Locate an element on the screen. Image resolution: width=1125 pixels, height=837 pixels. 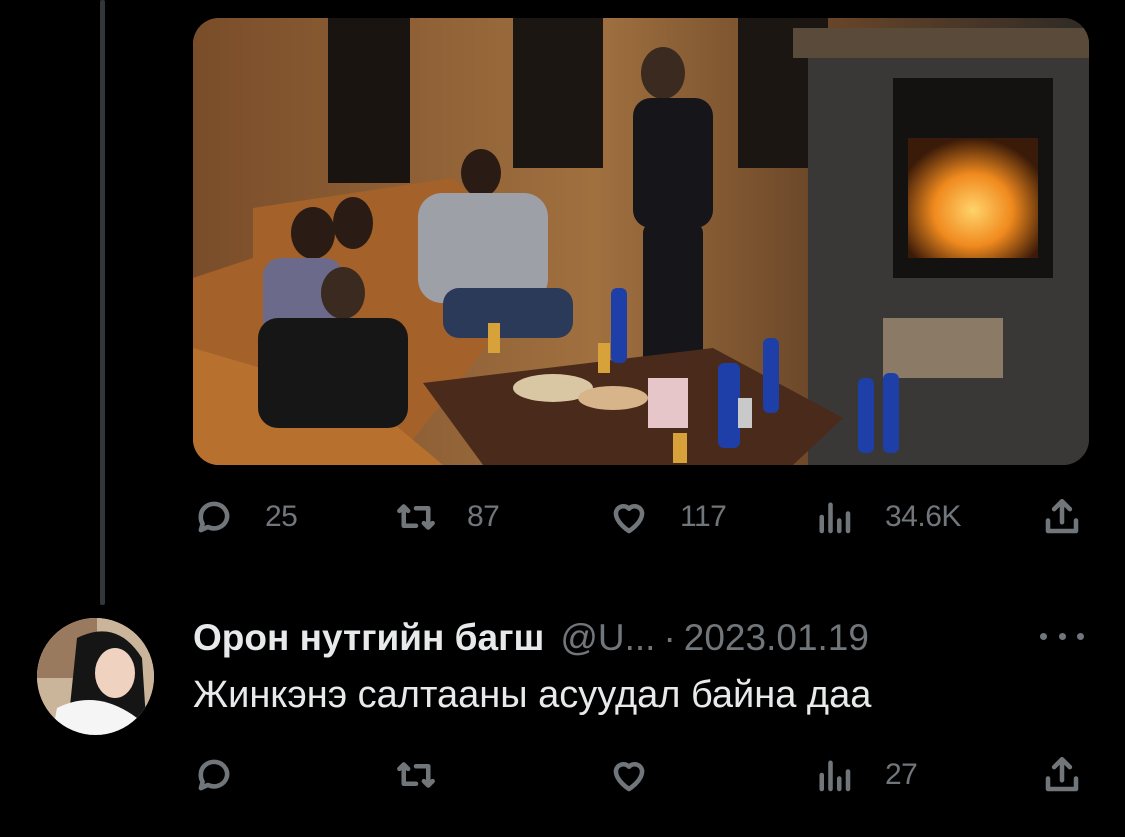
more-icon is located at coordinates (1062, 636).